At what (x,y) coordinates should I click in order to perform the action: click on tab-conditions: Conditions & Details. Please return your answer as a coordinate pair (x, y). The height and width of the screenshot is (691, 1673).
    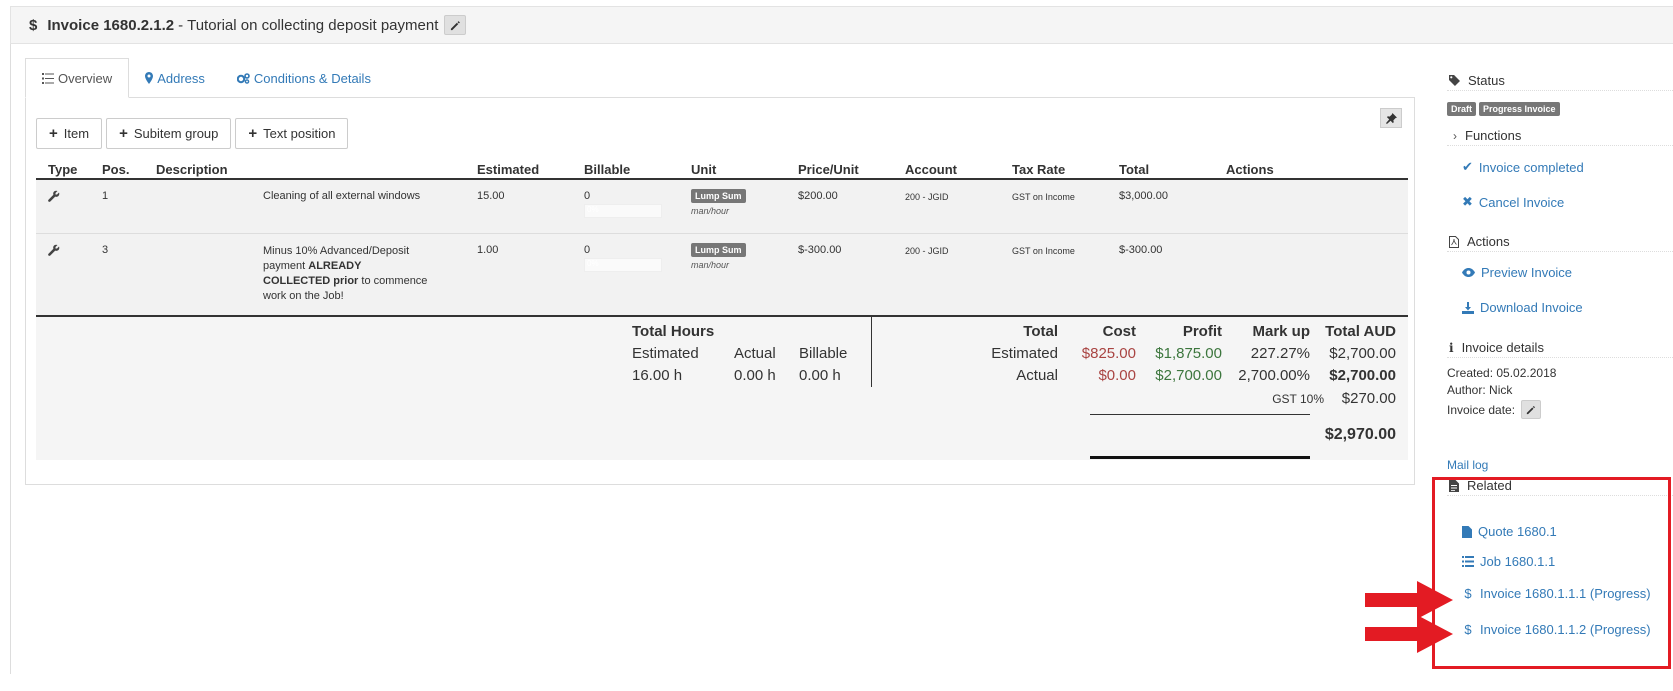
    Looking at the image, I should click on (304, 78).